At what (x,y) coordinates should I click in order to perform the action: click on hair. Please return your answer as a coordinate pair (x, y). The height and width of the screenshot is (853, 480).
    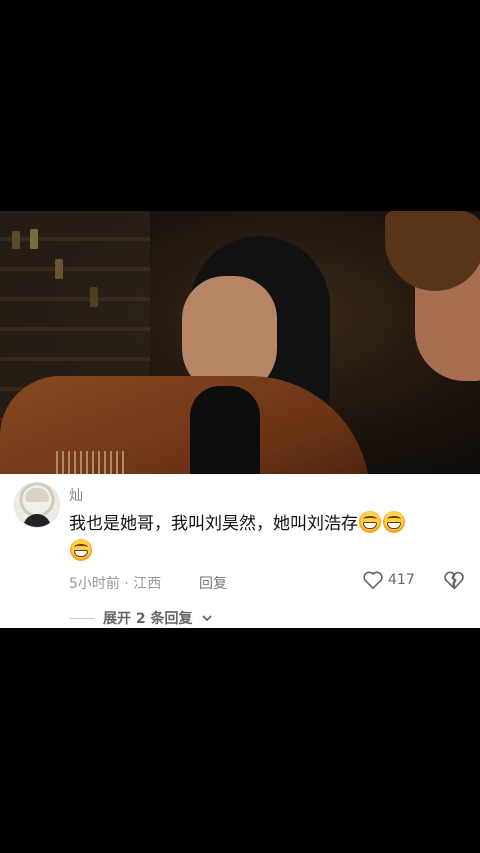
    Looking at the image, I should click on (432, 251).